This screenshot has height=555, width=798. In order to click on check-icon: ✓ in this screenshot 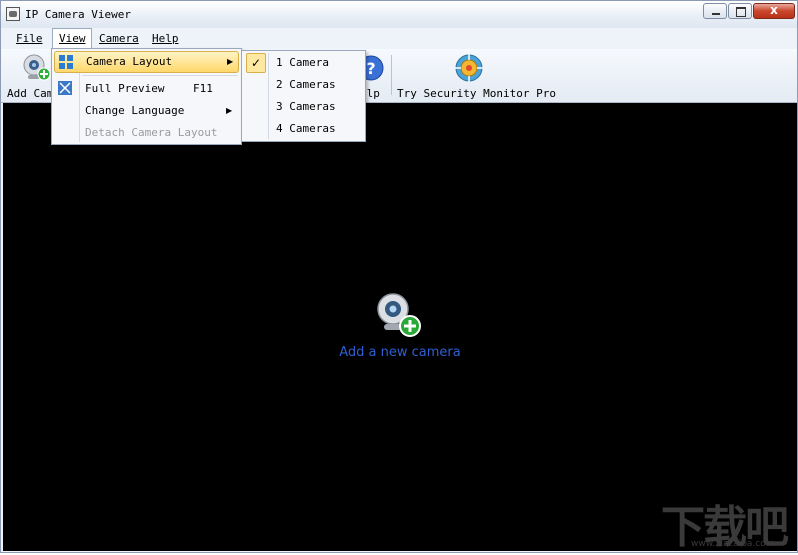, I will do `click(256, 63)`.